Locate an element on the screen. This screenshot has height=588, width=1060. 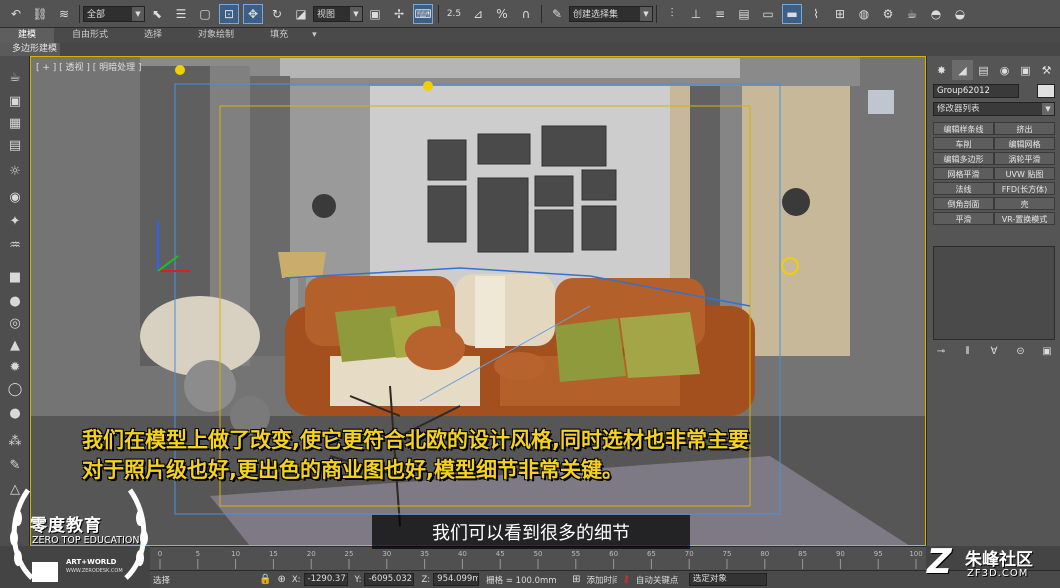
scene-explorer-icon: ▤ is located at coordinates (744, 14).